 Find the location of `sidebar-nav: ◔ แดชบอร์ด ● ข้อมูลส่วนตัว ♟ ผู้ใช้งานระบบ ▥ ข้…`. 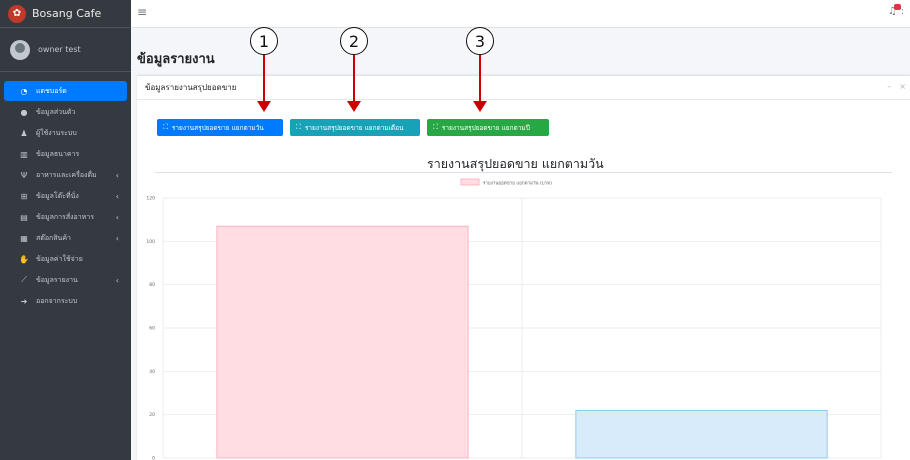

sidebar-nav: ◔ แดชบอร์ด ● ข้อมูลส่วนตัว ♟ ผู้ใช้งานระบบ ▥ ข้… is located at coordinates (65, 191).